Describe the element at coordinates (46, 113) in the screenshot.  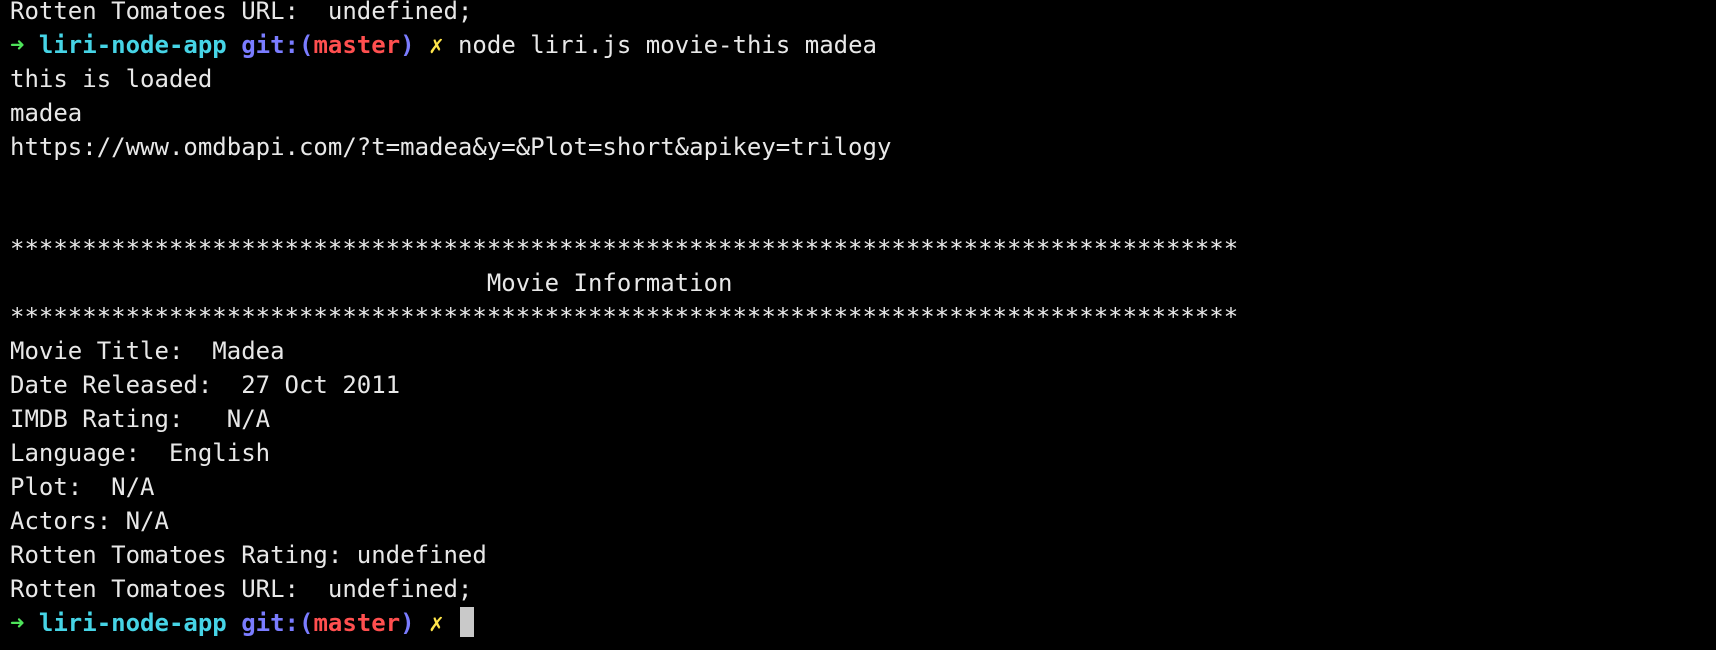
I see `output-line: madea` at that location.